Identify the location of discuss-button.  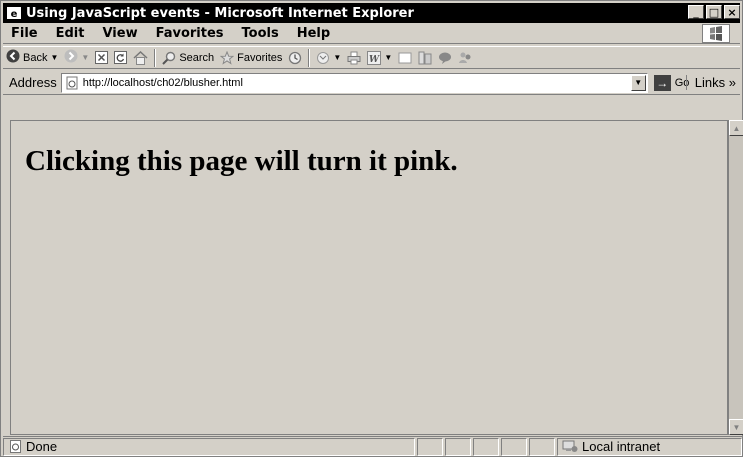
(405, 58).